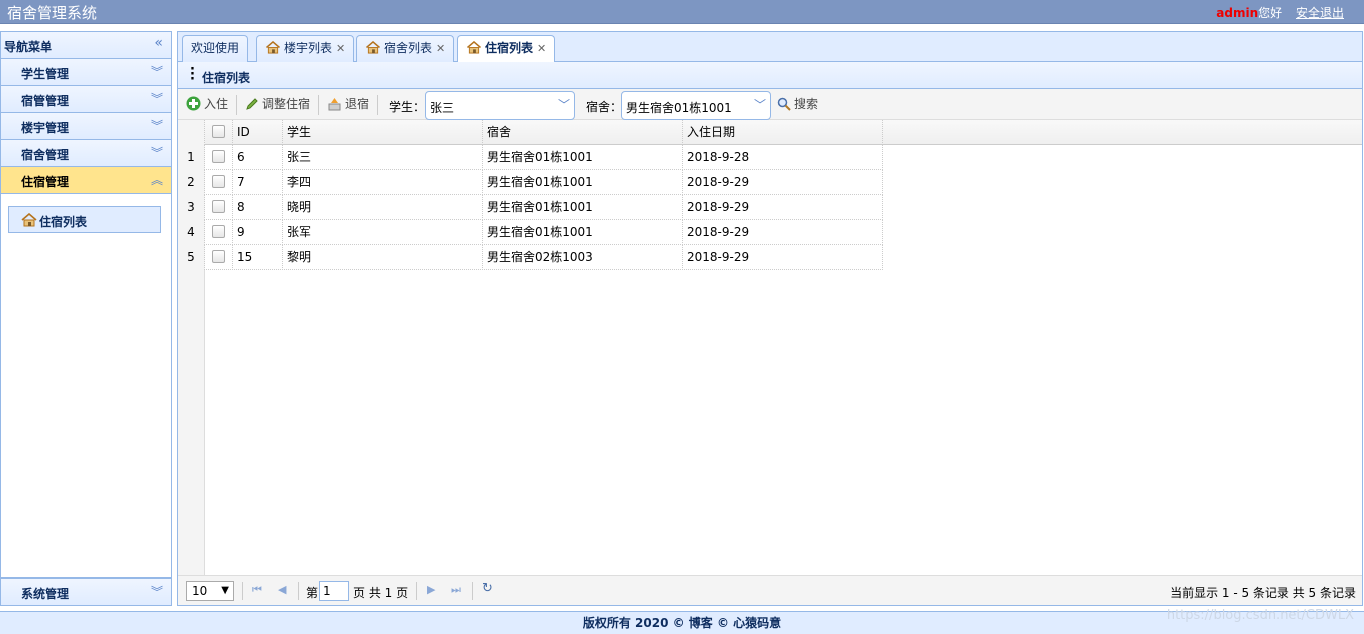 The width and height of the screenshot is (1364, 634). What do you see at coordinates (381, 593) in the screenshot?
I see `page-suffix: 页 共 1 页` at bounding box center [381, 593].